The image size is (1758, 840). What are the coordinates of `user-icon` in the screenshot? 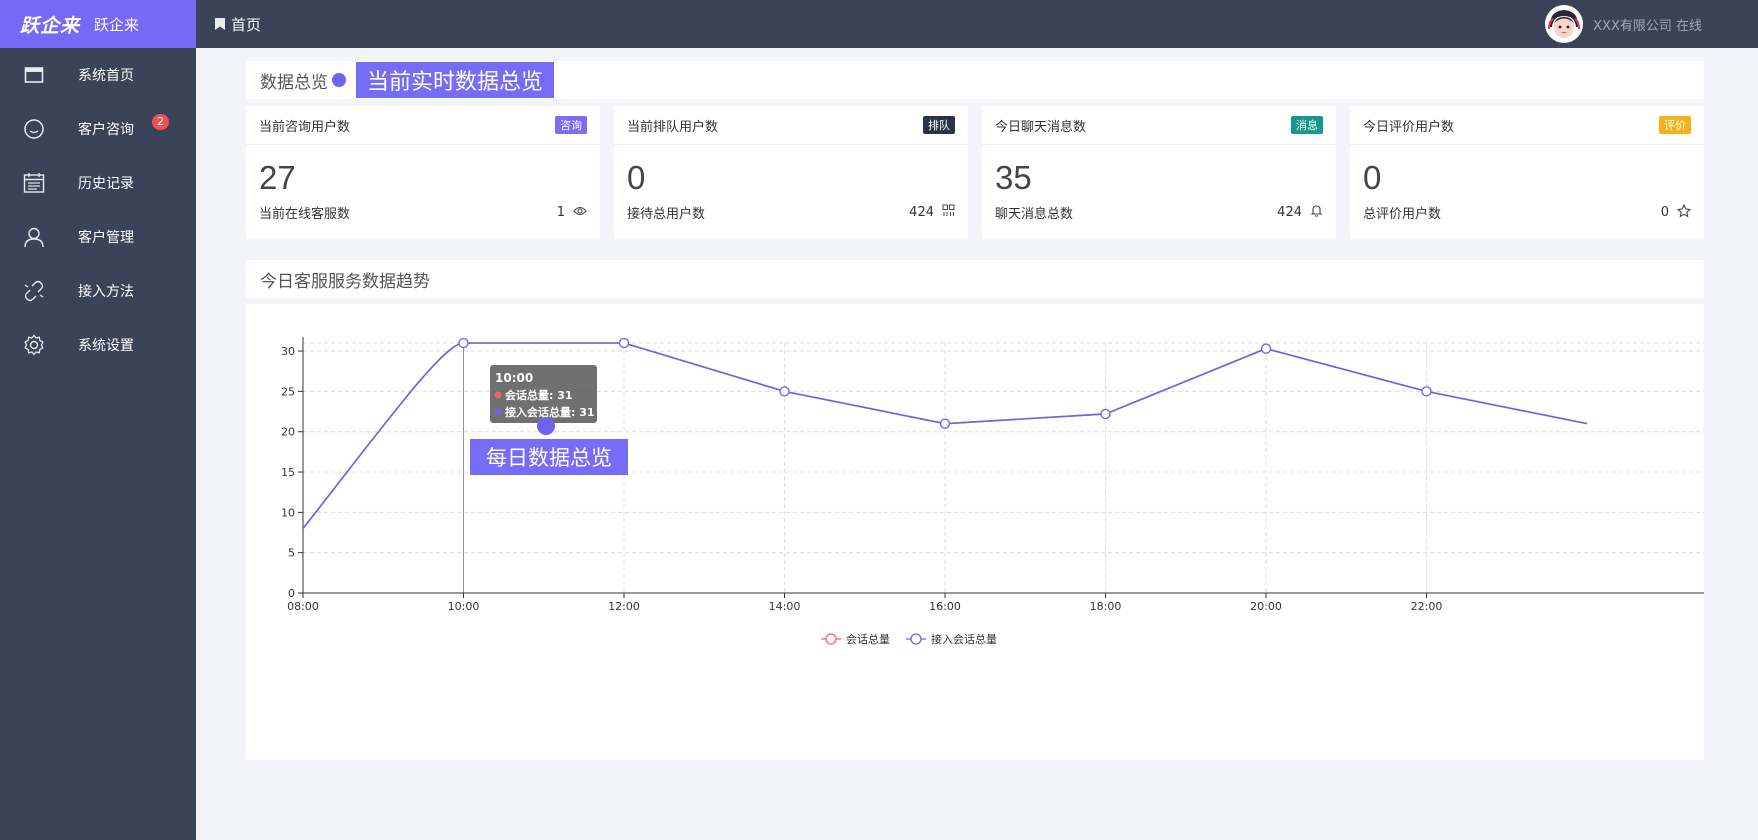 It's located at (34, 237).